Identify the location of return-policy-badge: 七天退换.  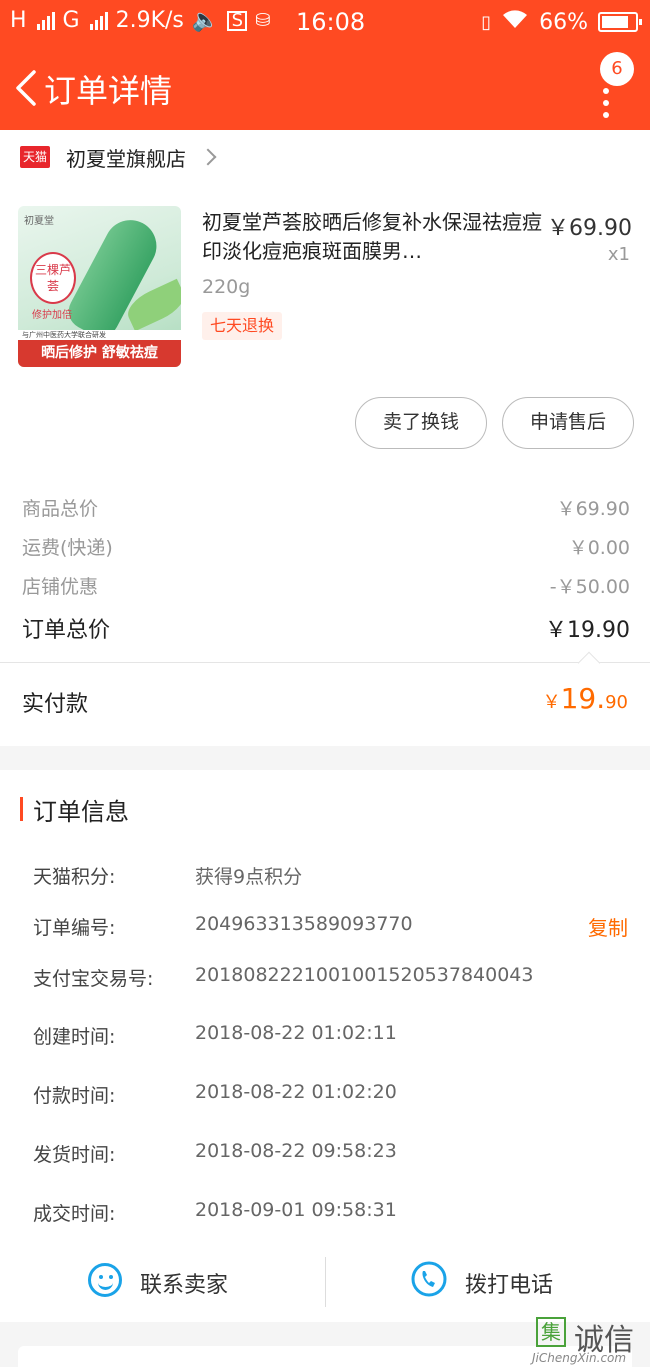
(242, 326).